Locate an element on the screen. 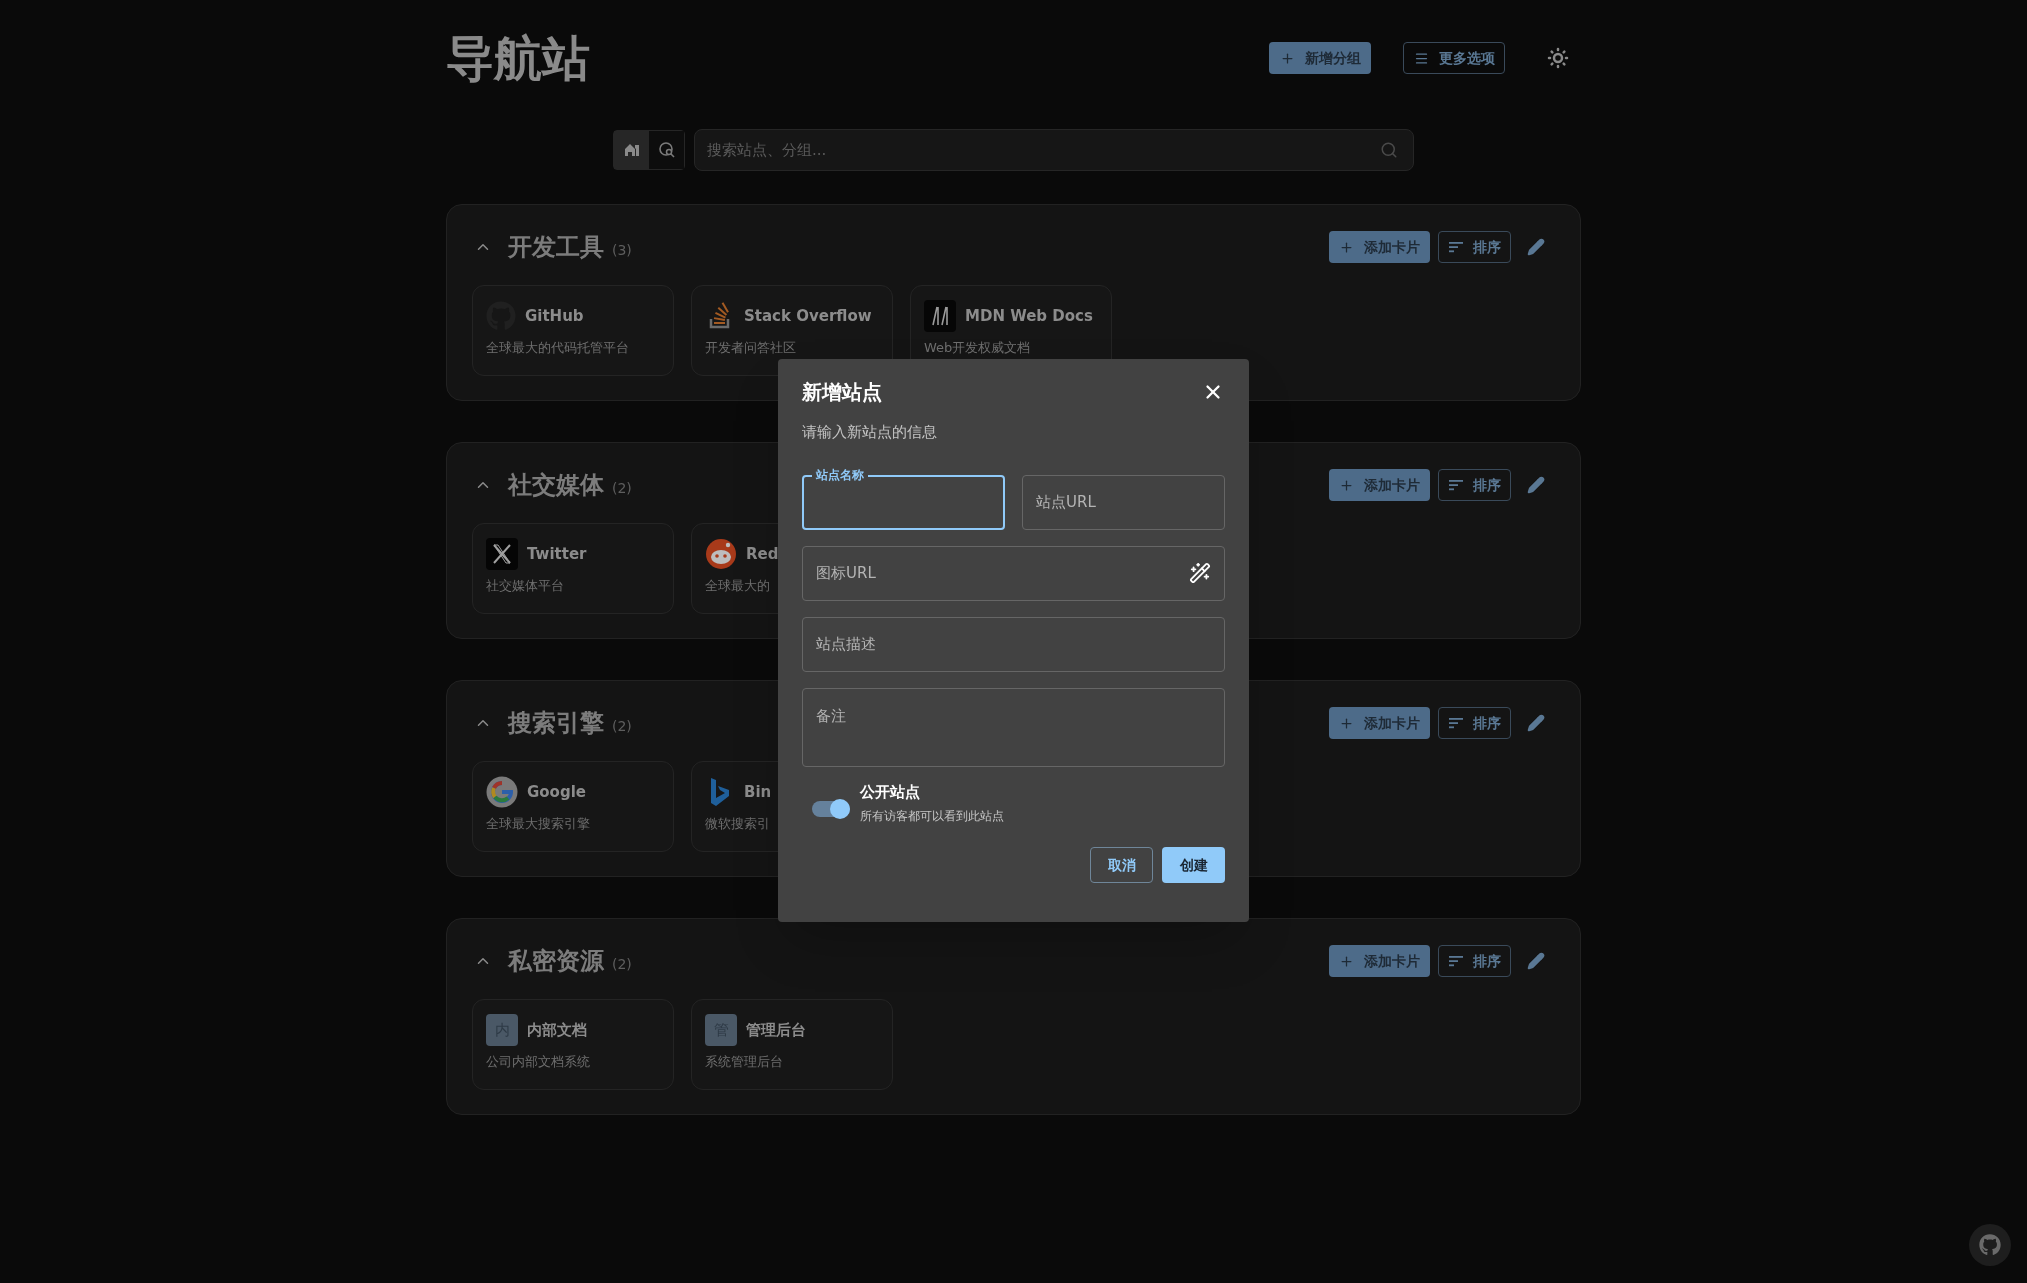  g-logo-icon is located at coordinates (502, 792).